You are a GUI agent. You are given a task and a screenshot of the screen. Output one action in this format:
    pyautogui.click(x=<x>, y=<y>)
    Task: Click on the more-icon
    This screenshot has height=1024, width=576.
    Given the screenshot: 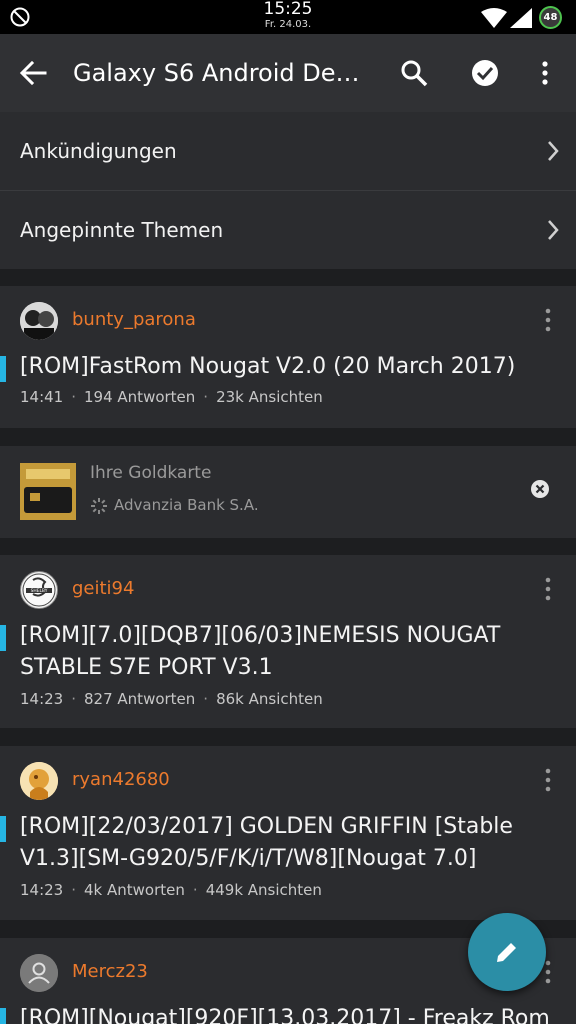 What is the action you would take?
    pyautogui.click(x=545, y=73)
    